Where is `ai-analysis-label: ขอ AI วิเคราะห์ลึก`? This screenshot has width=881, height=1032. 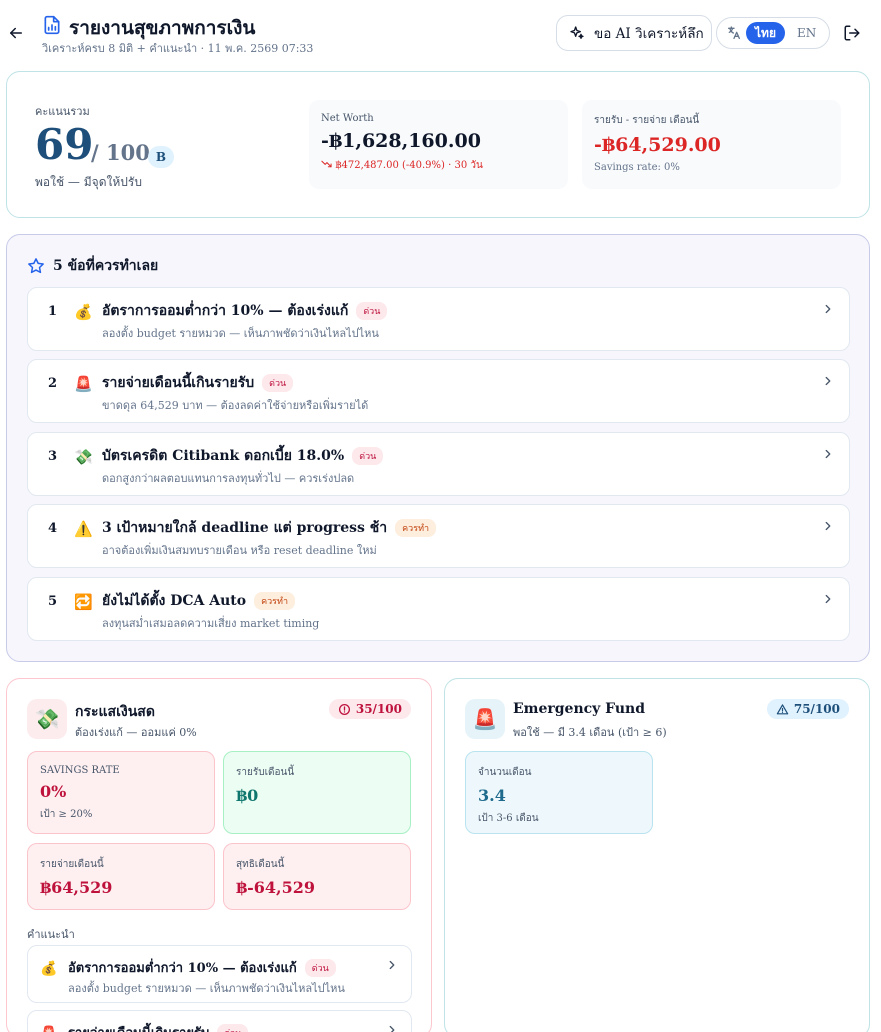
ai-analysis-label: ขอ AI วิเคราะห์ลึก is located at coordinates (649, 34).